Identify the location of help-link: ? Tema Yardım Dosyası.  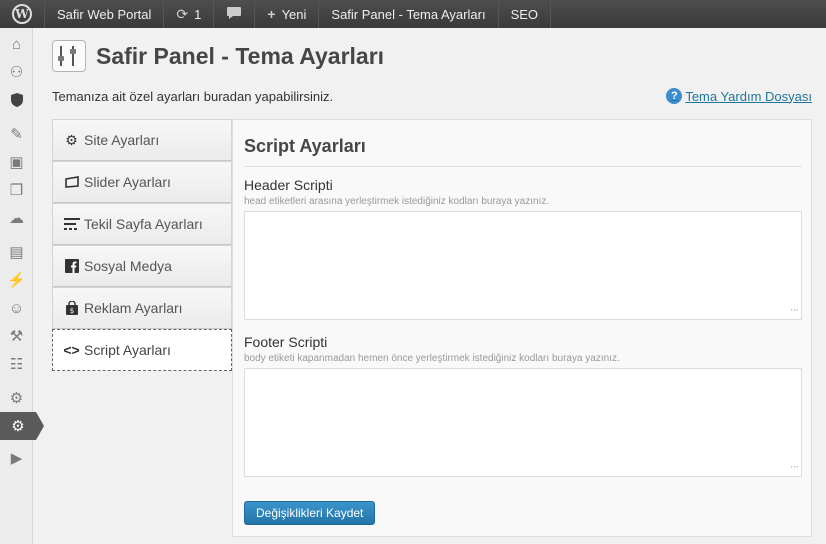
(739, 96).